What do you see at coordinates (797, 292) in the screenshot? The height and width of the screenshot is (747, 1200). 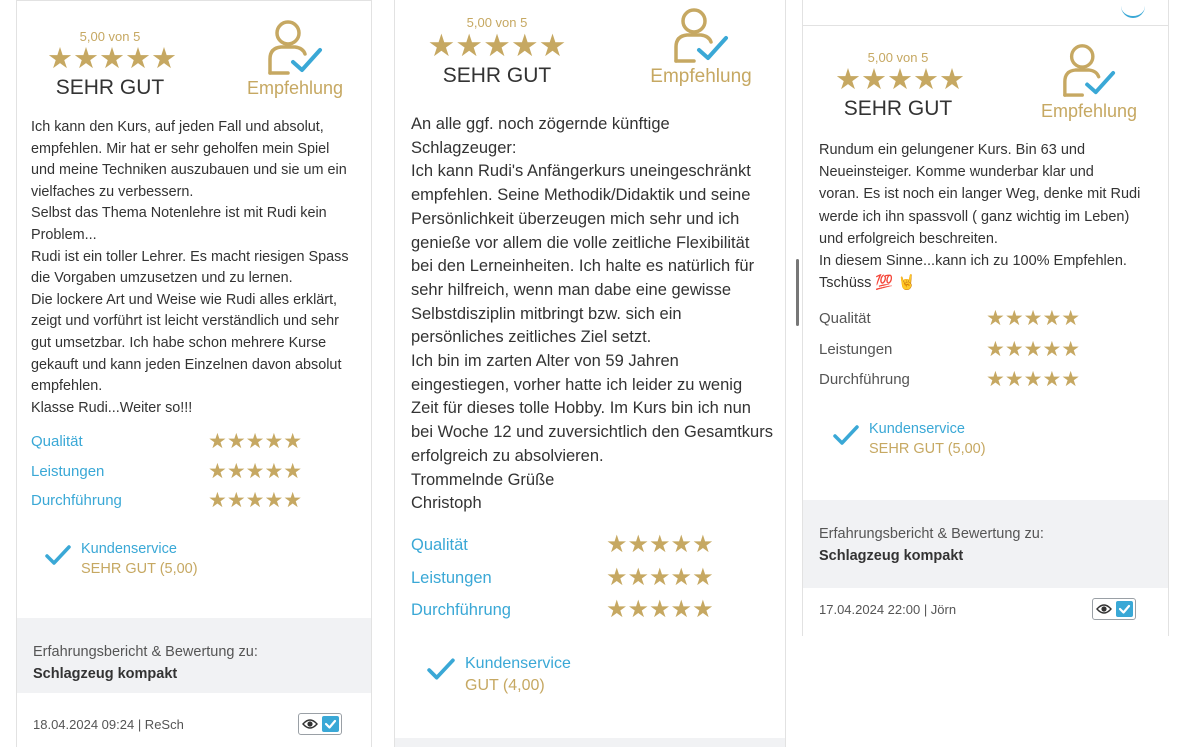 I see `scrollbar-thumb` at bounding box center [797, 292].